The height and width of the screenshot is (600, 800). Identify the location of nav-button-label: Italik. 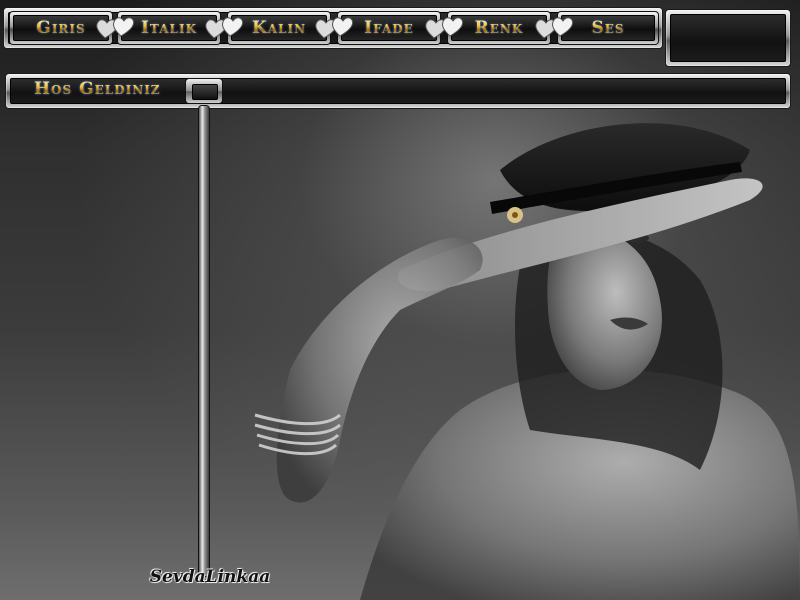
(169, 28).